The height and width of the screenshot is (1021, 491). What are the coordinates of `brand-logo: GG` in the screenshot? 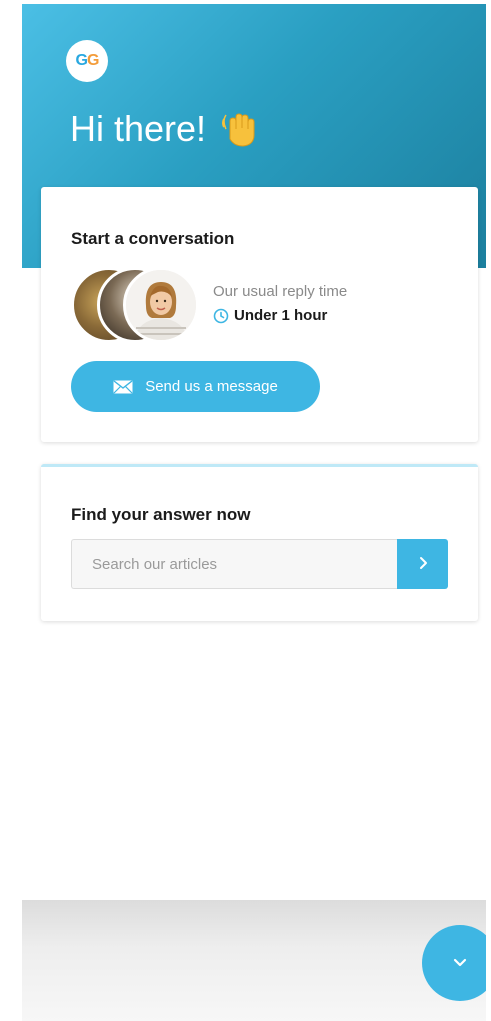 It's located at (87, 61).